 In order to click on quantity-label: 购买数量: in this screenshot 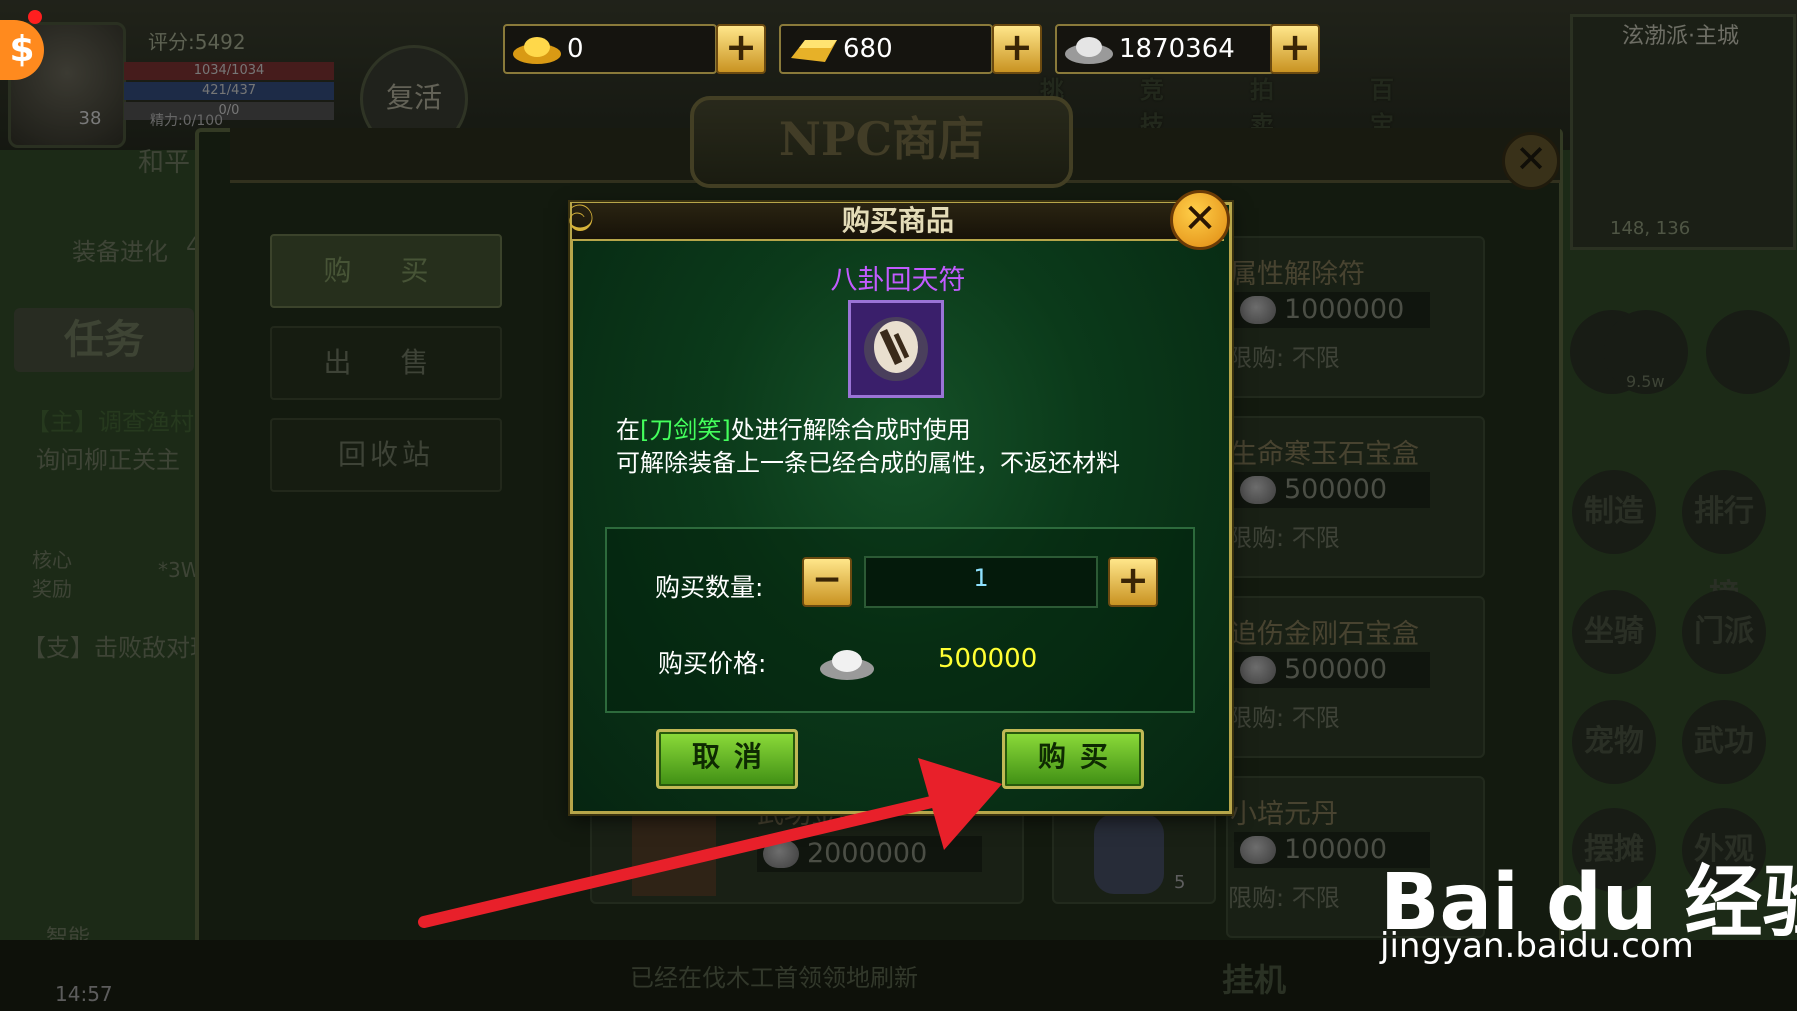, I will do `click(709, 587)`.